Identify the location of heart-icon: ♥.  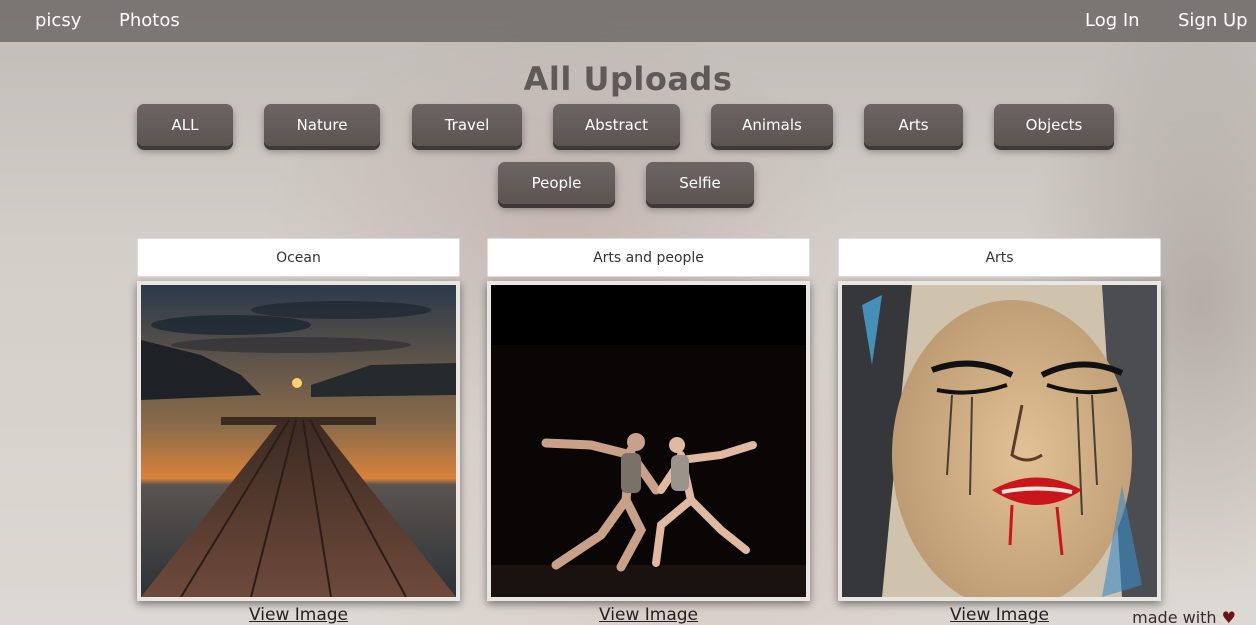
(1228, 616).